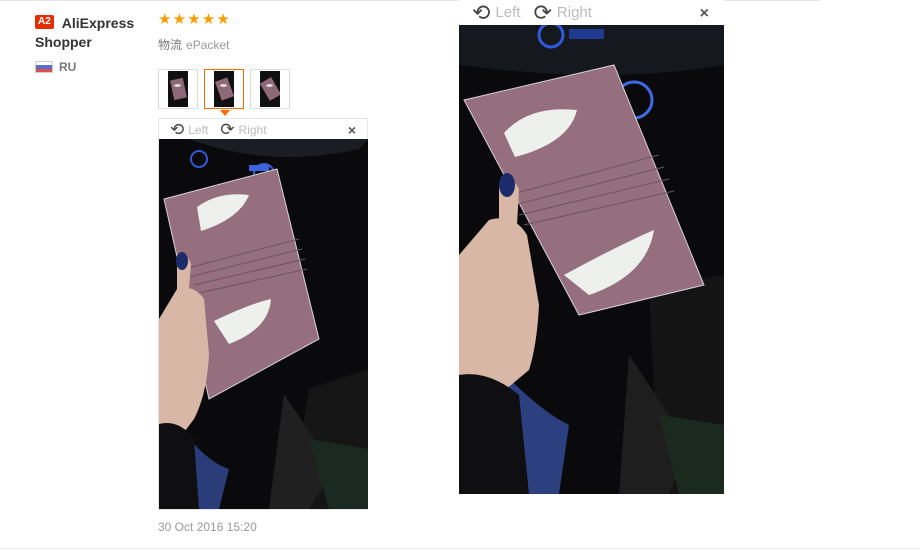 This screenshot has height=550, width=920. I want to click on shipping-label: 物流, so click(170, 45).